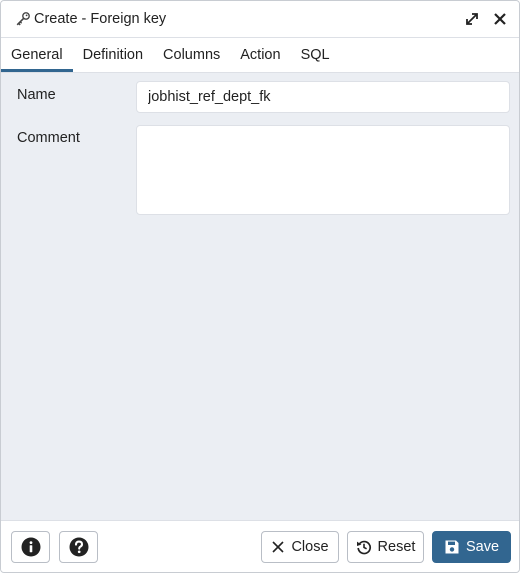  I want to click on maximize-button, so click(472, 19).